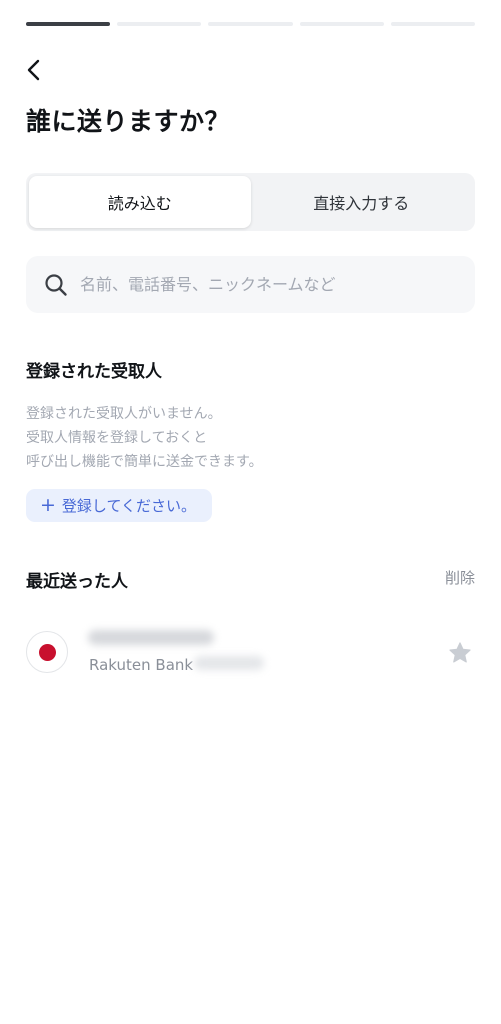 The height and width of the screenshot is (1024, 501). What do you see at coordinates (48, 505) in the screenshot?
I see `plus-icon: +` at bounding box center [48, 505].